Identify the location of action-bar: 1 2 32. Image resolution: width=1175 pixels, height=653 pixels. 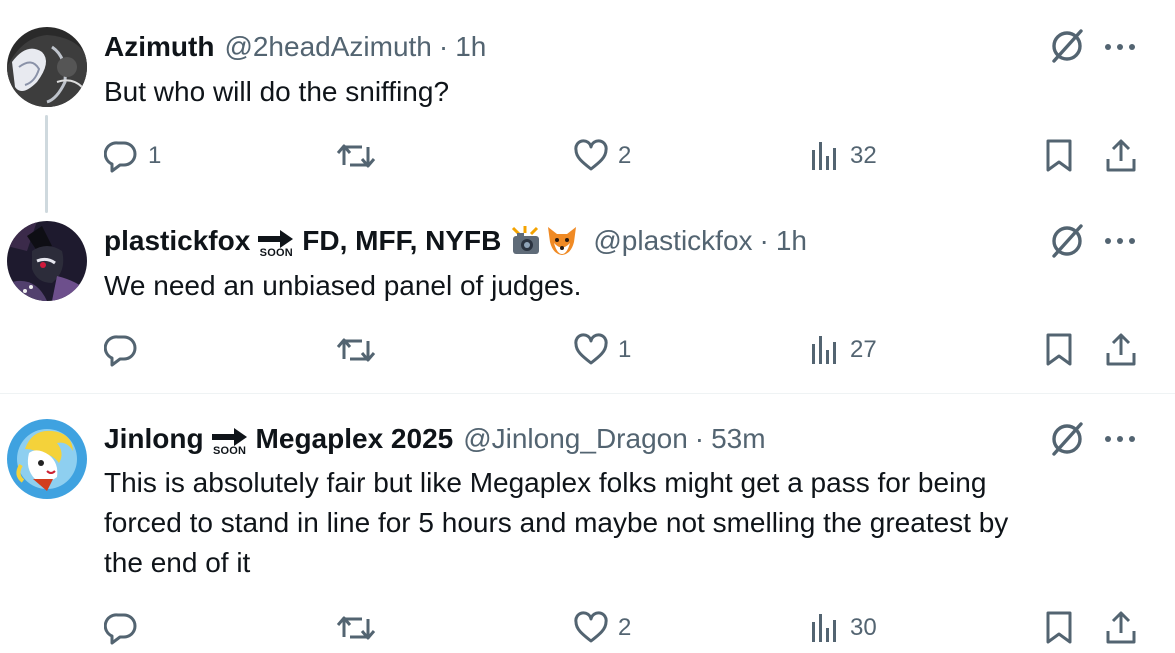
(587, 156).